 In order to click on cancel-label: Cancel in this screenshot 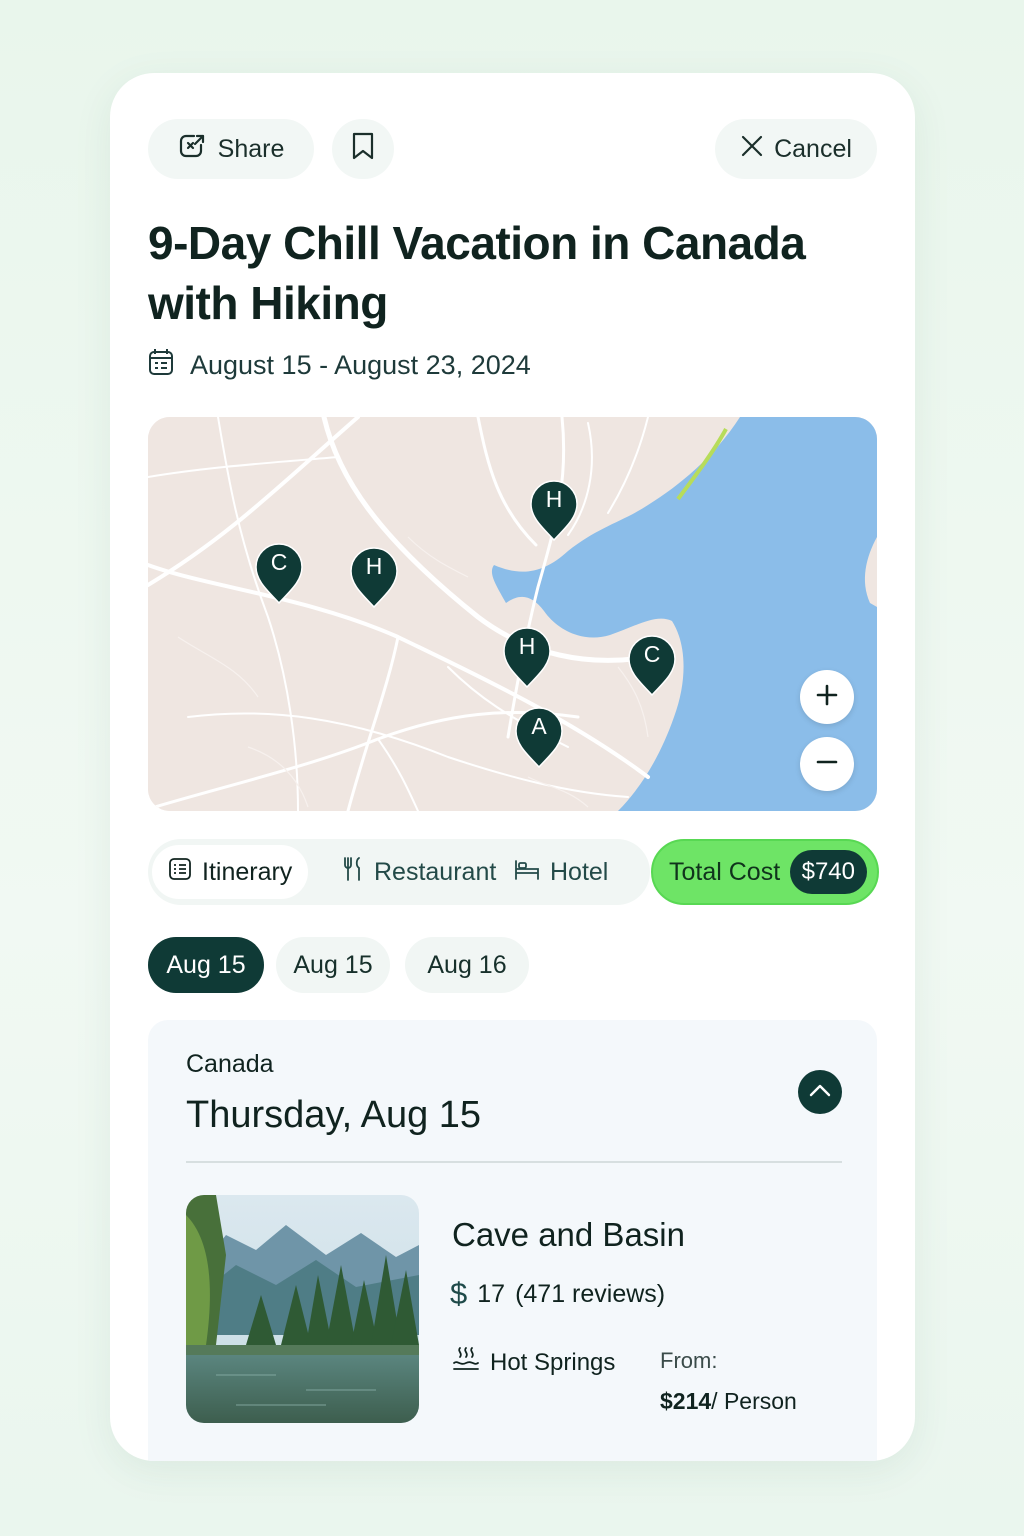, I will do `click(813, 148)`.